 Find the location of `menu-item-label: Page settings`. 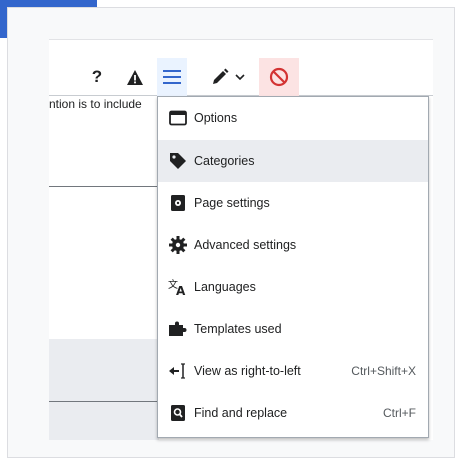

menu-item-label: Page settings is located at coordinates (232, 203).